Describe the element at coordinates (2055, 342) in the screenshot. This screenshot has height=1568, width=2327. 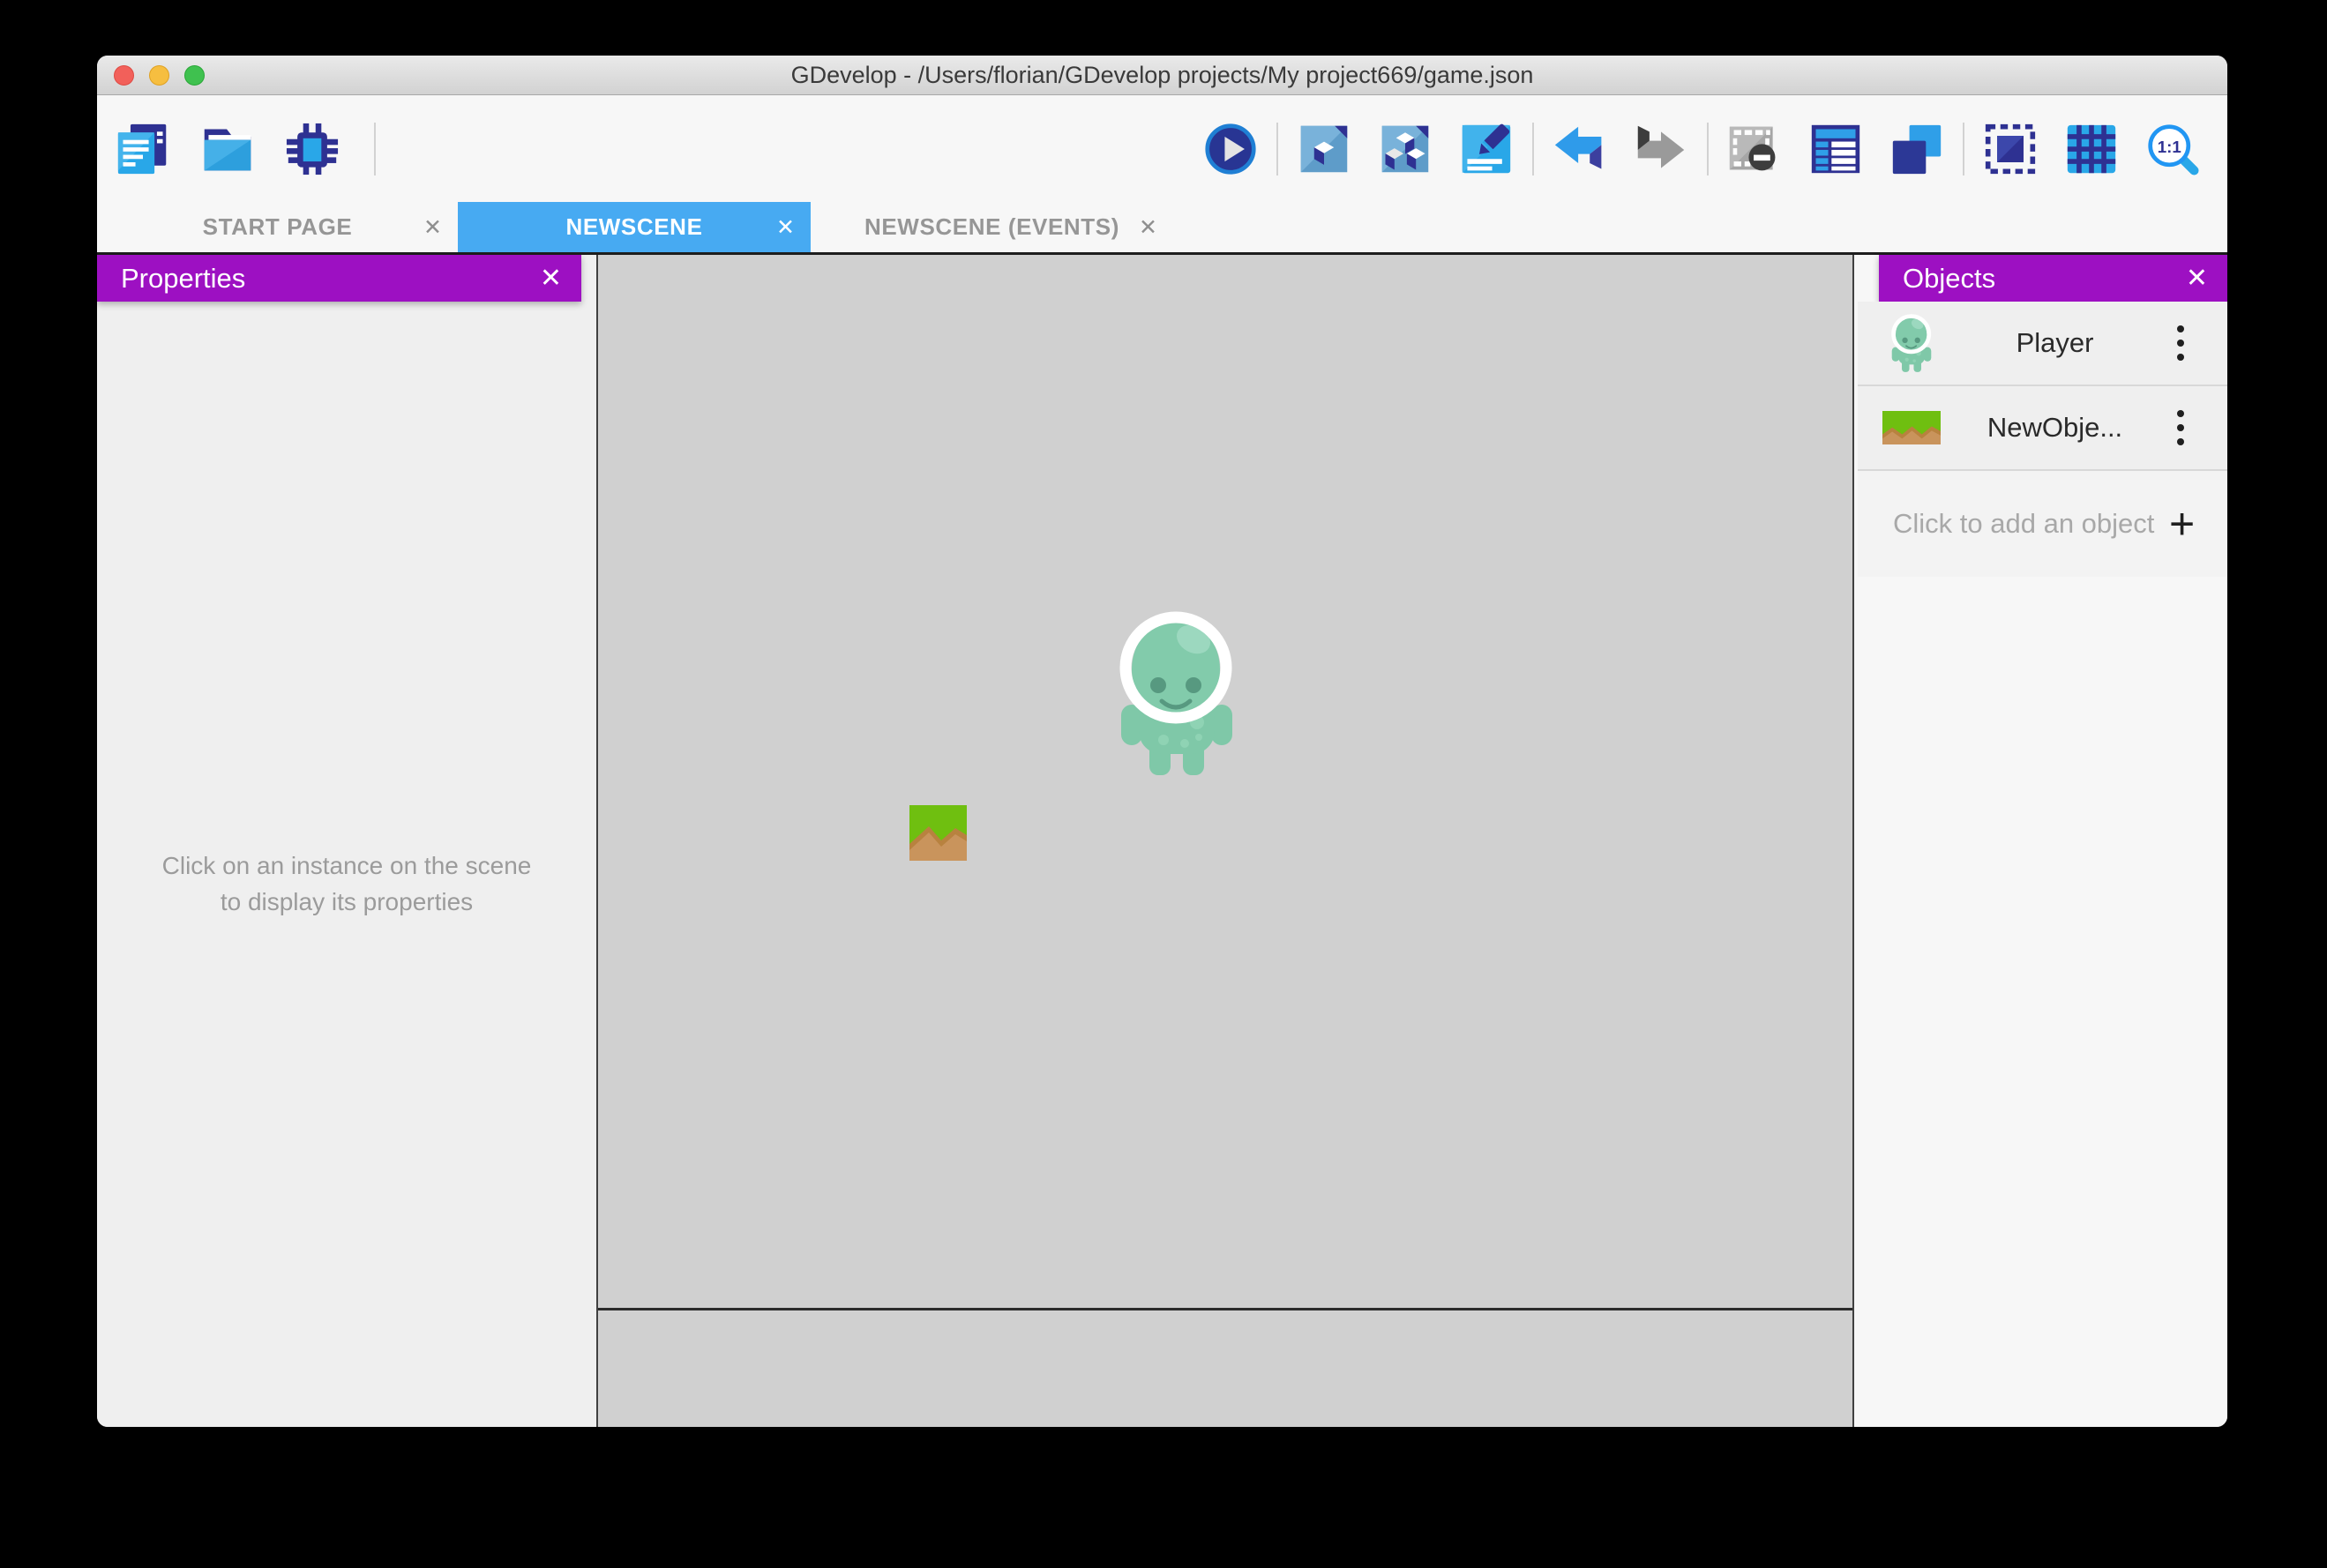
I see `object-name: Player` at that location.